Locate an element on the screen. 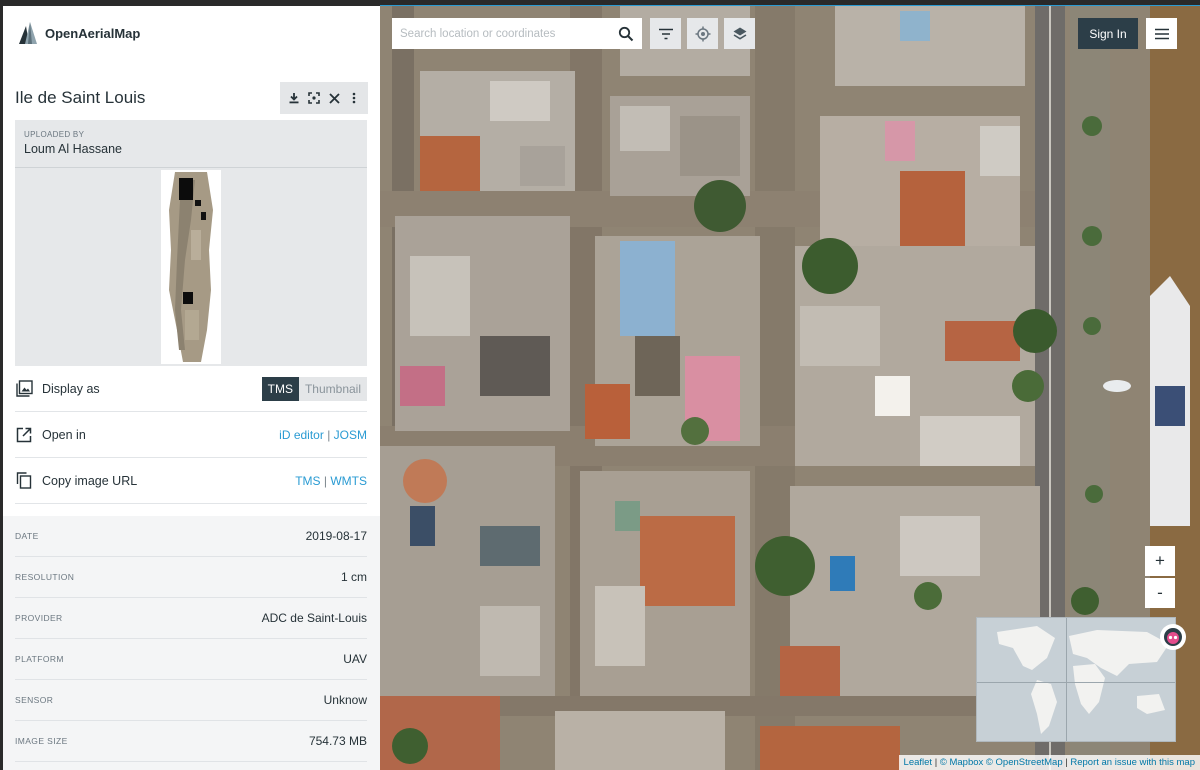  display-as-row: Display as TMS Thumbnail is located at coordinates (191, 389).